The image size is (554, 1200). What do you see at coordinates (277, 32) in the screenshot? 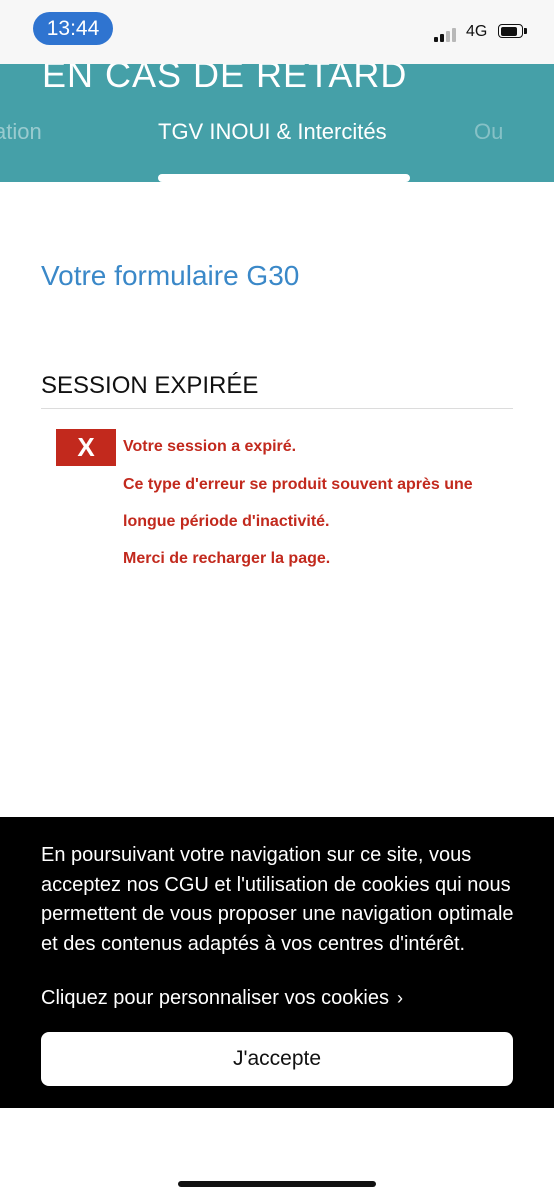
I see `status-bar: 13:44 4G` at bounding box center [277, 32].